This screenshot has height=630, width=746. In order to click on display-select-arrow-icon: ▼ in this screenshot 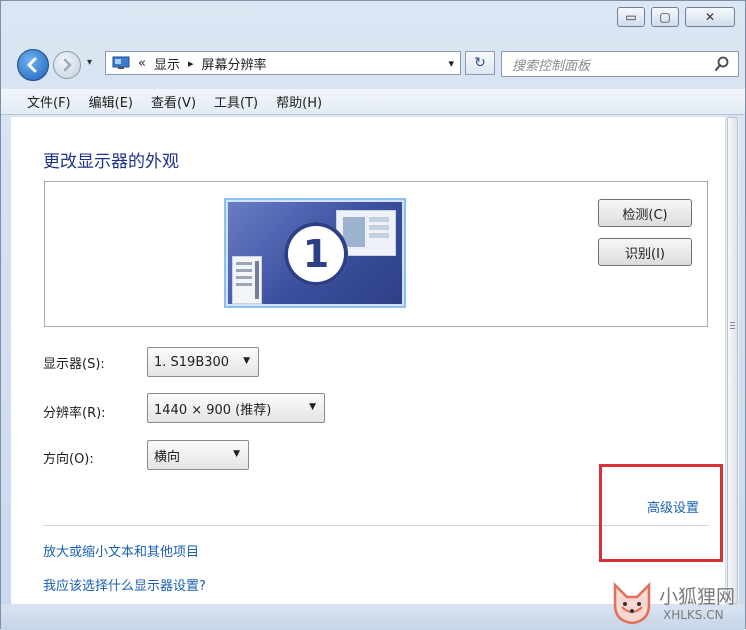, I will do `click(246, 361)`.